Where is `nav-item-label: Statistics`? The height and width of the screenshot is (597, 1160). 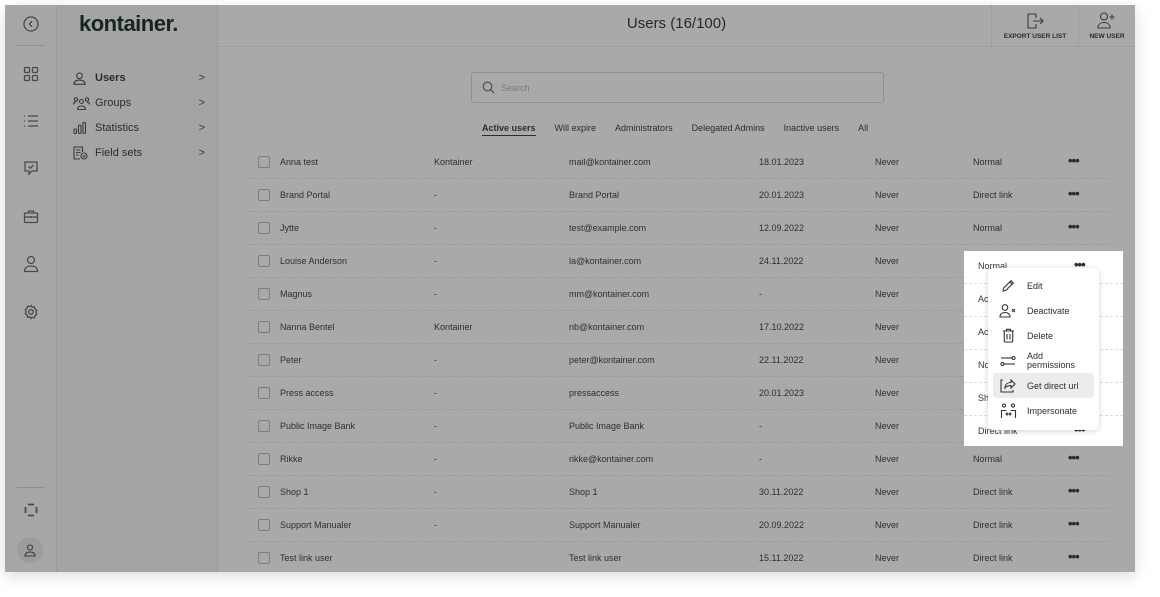 nav-item-label: Statistics is located at coordinates (117, 128).